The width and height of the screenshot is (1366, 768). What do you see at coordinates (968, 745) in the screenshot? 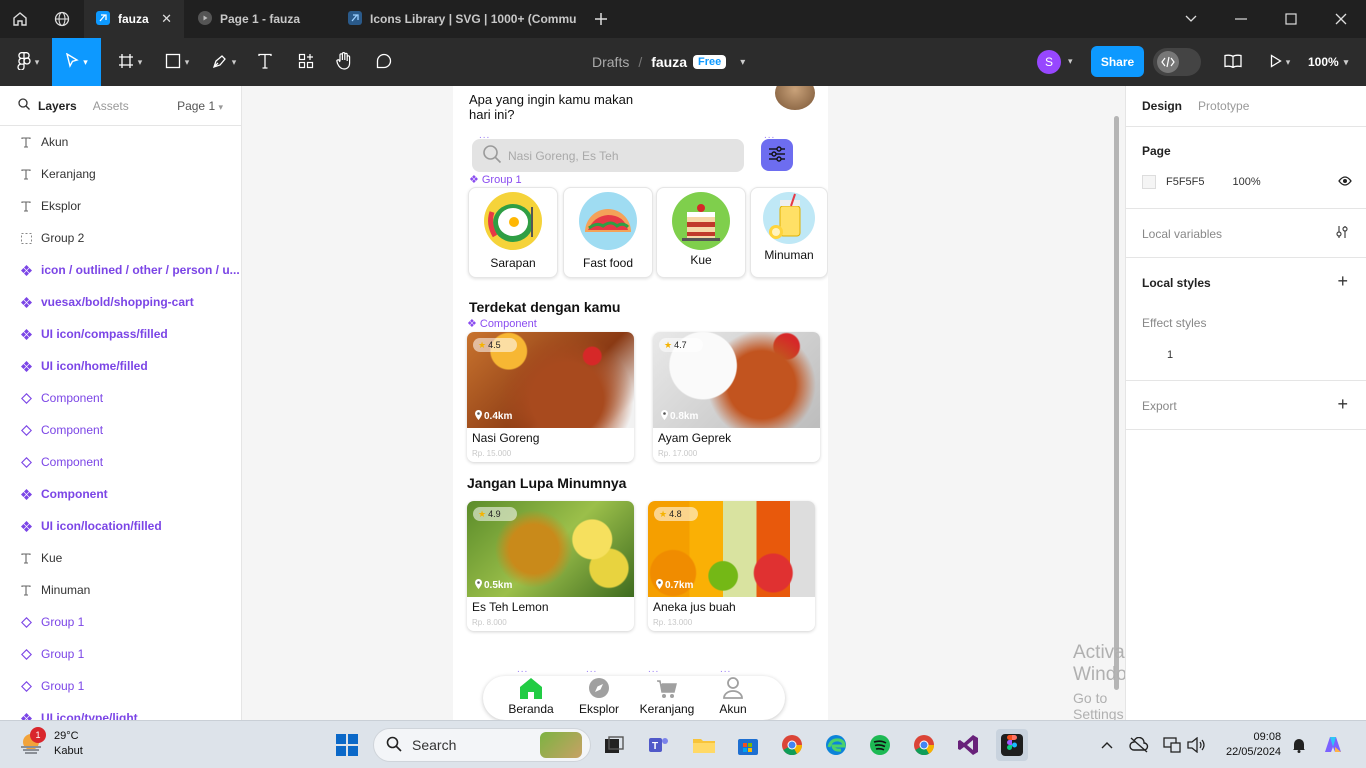
I see `visual-studio-icon` at bounding box center [968, 745].